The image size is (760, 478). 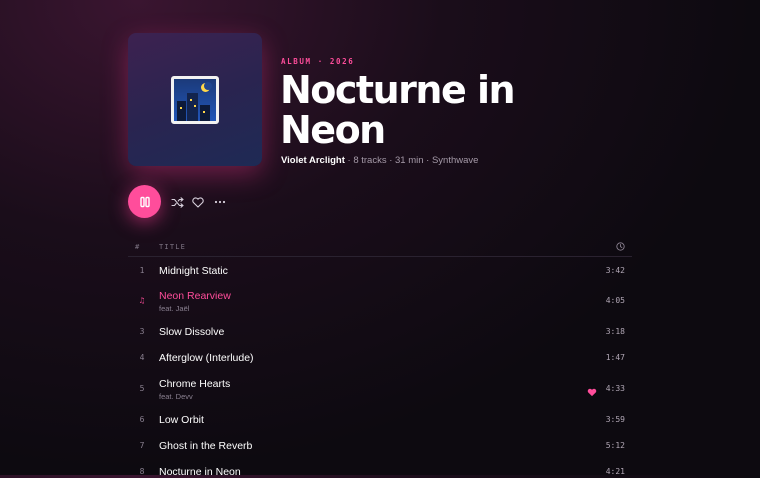 I want to click on track-duration: 3:42, so click(x=615, y=270).